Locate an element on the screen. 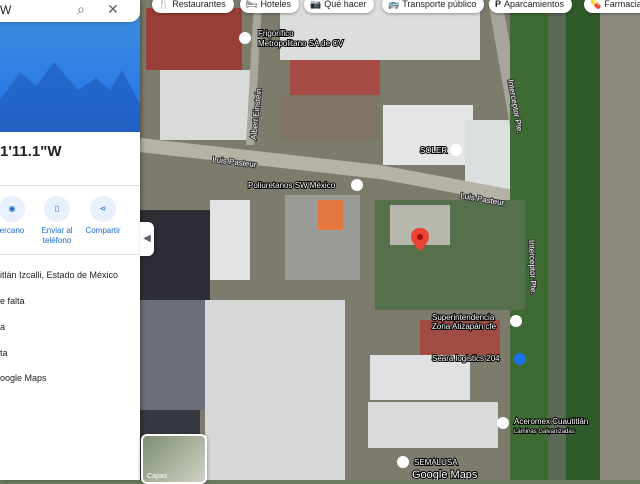  send-to-phone-button: ▯ Enviar al teléfono is located at coordinates (57, 221).